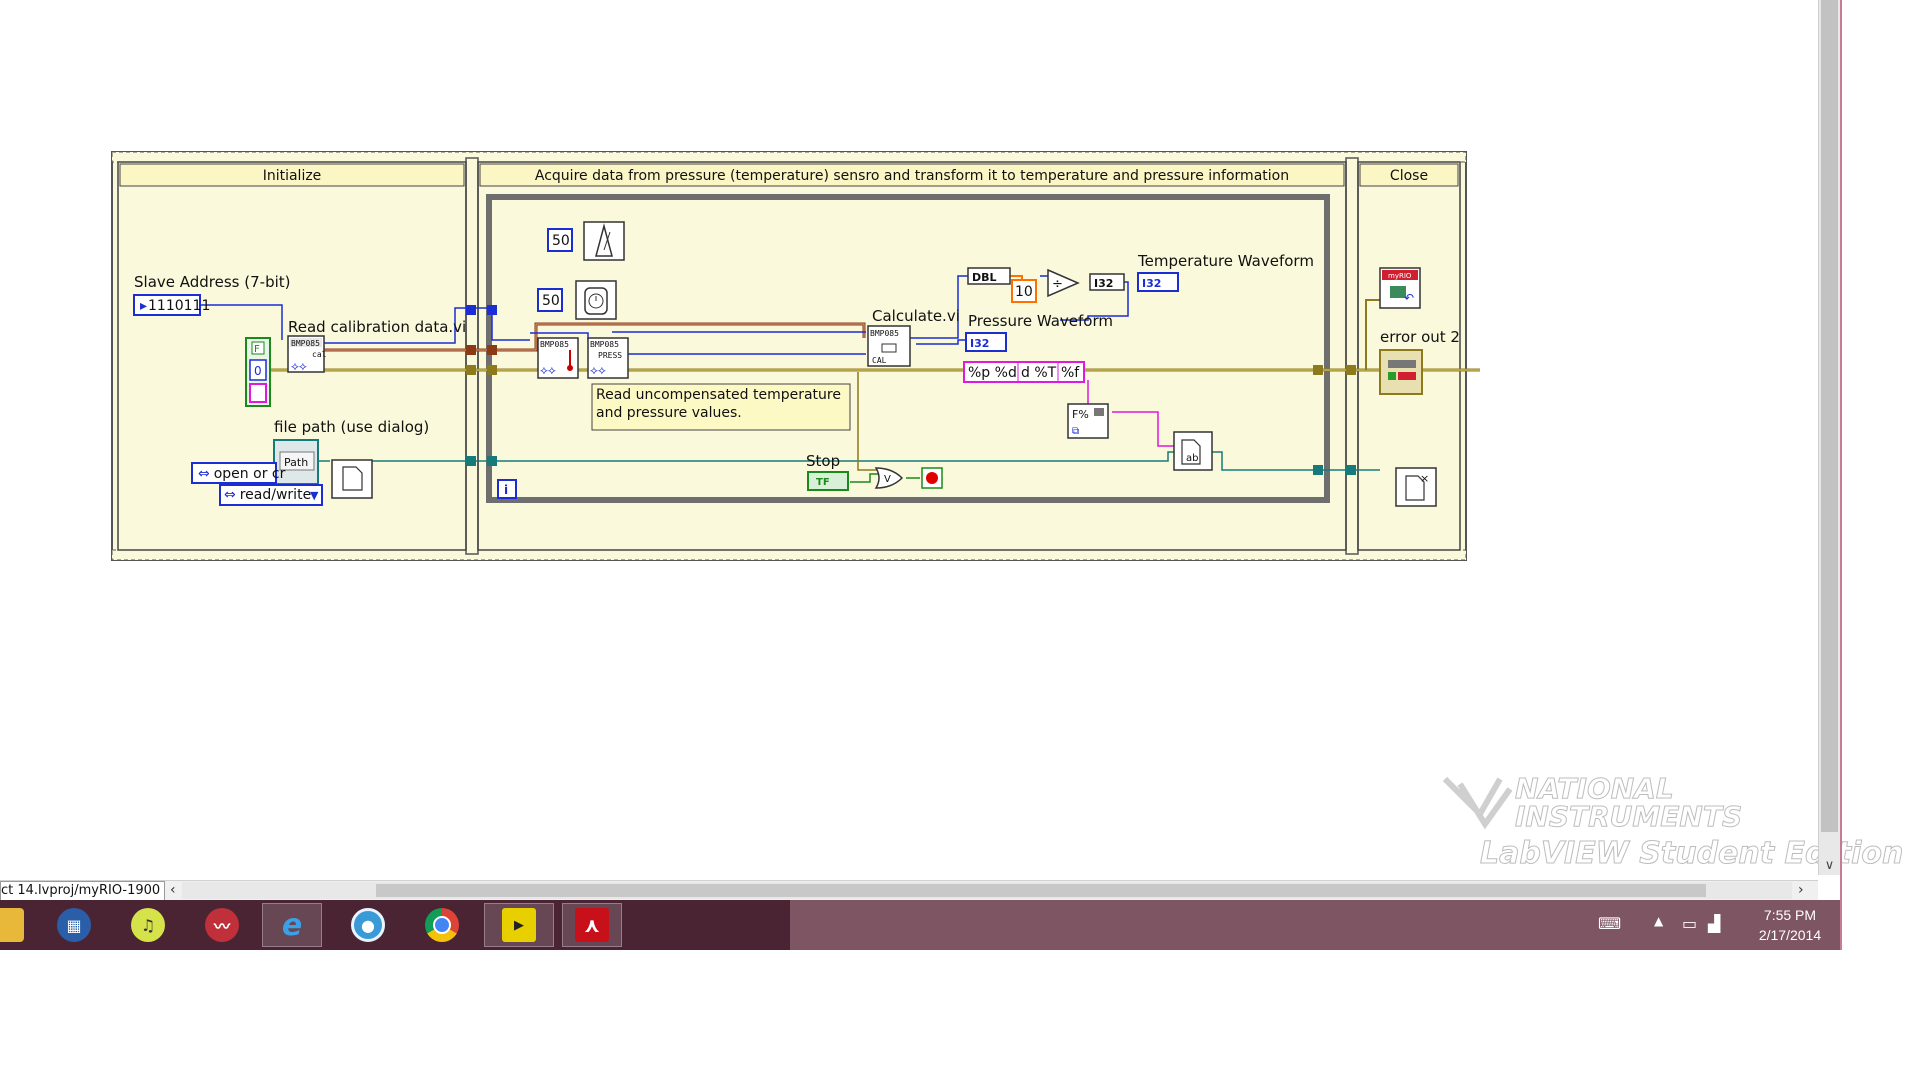 The image size is (1920, 1080). Describe the element at coordinates (1400, 288) in the screenshot. I see `myrio-close-vi: myRIO ↶` at that location.